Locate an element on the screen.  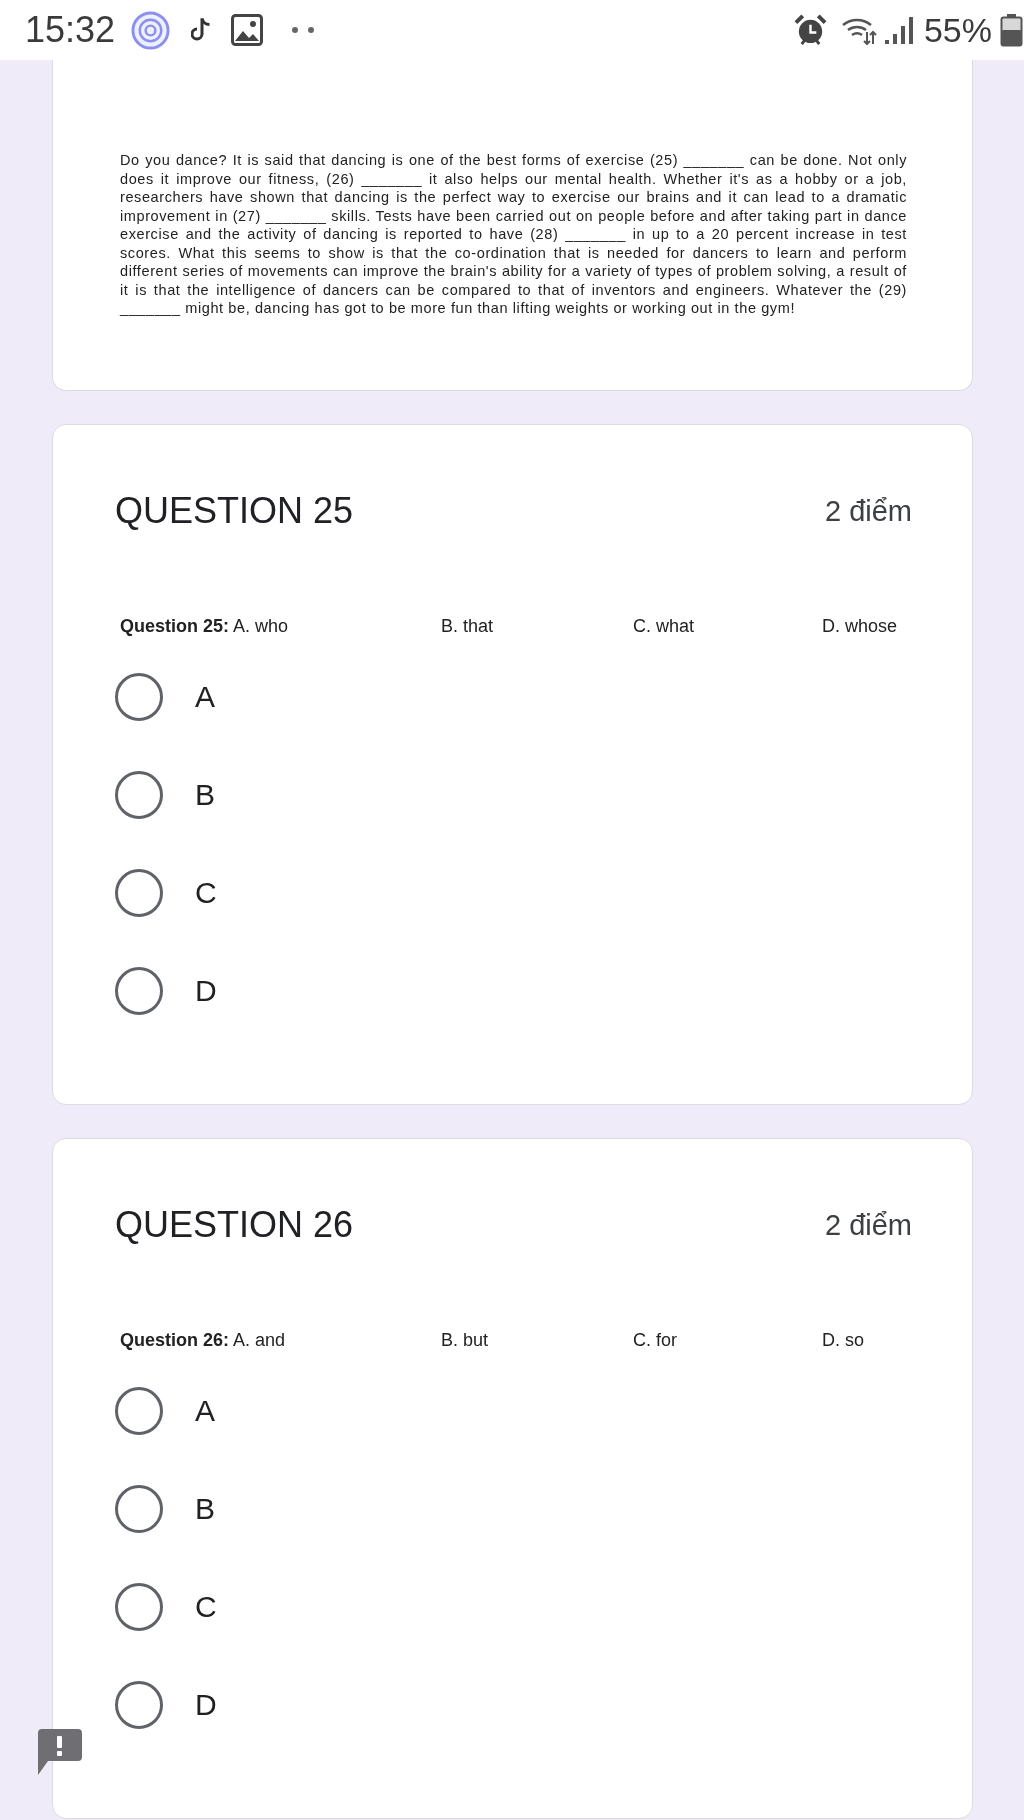
concentric-ring-icon is located at coordinates (151, 30).